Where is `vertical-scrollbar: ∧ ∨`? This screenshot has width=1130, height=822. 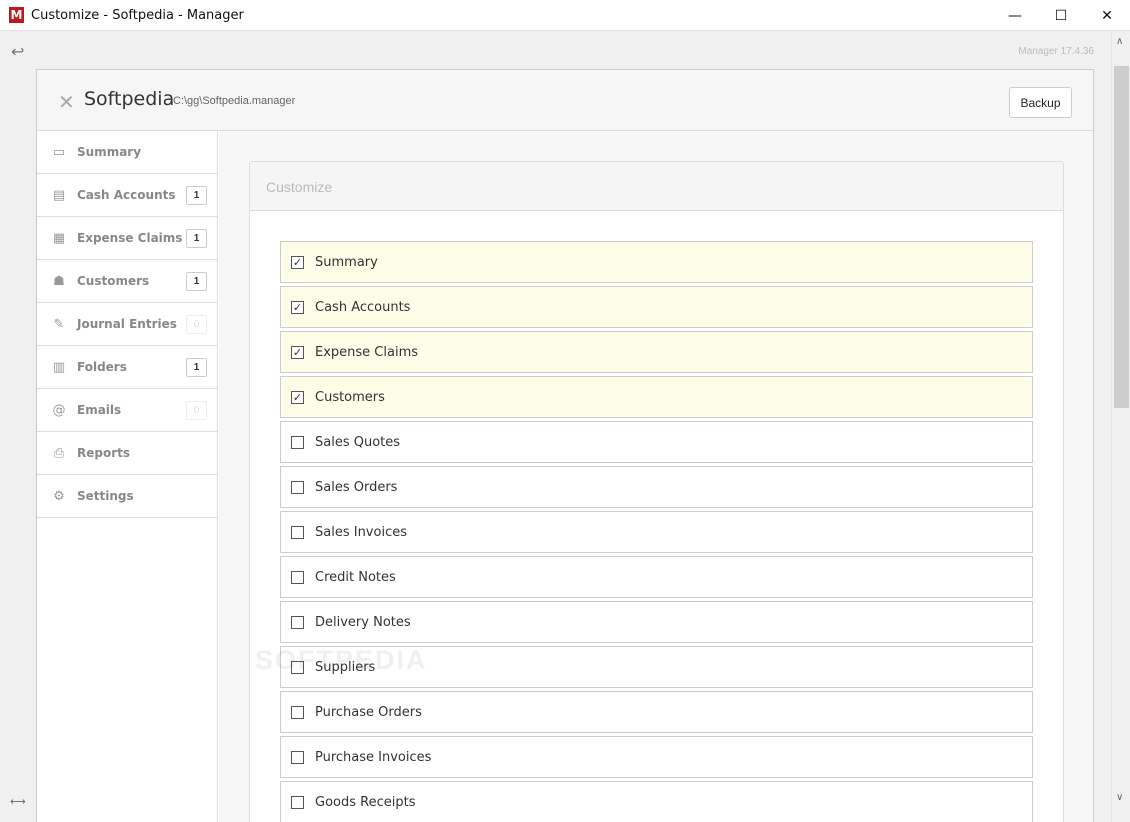 vertical-scrollbar: ∧ ∨ is located at coordinates (1120, 427).